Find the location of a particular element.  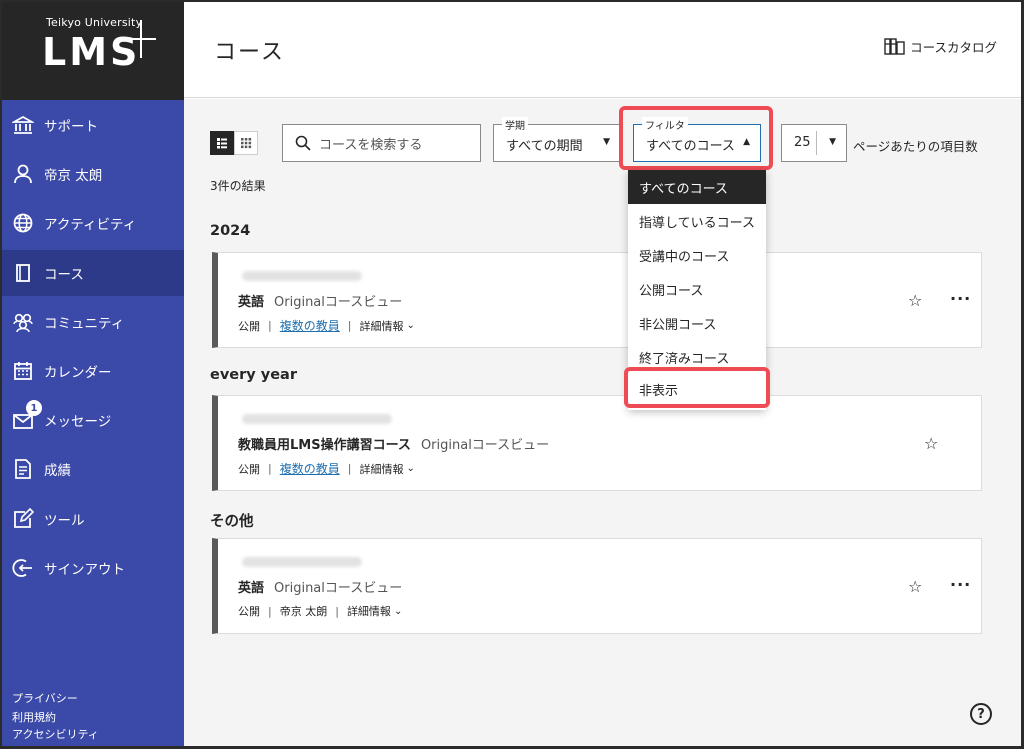

sidebar-item-tools: ツール is located at coordinates (93, 519).